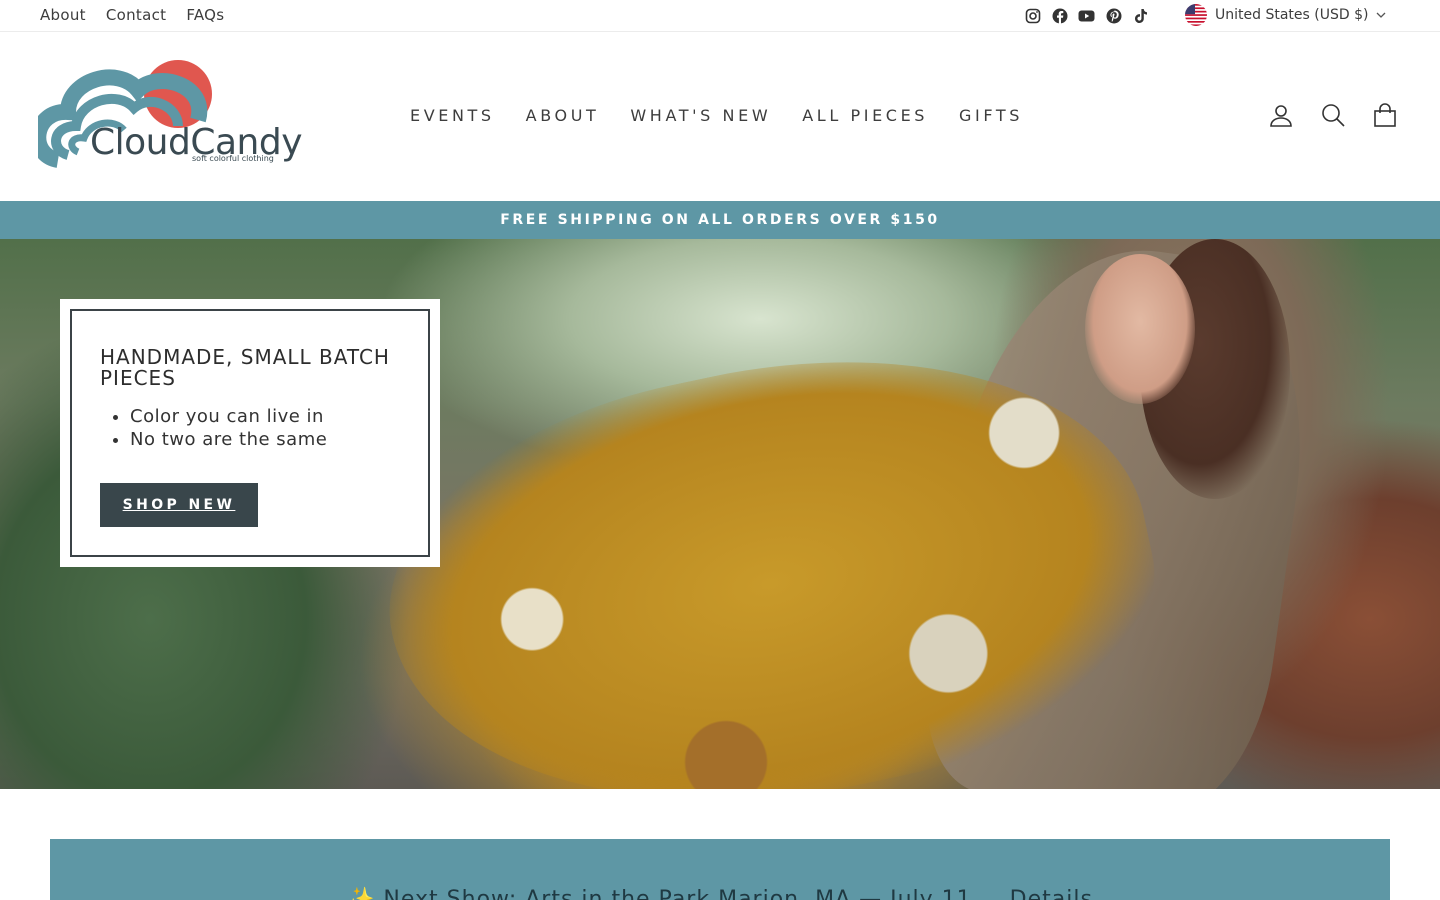 The image size is (1440, 900). I want to click on facebook-icon, so click(1059, 15).